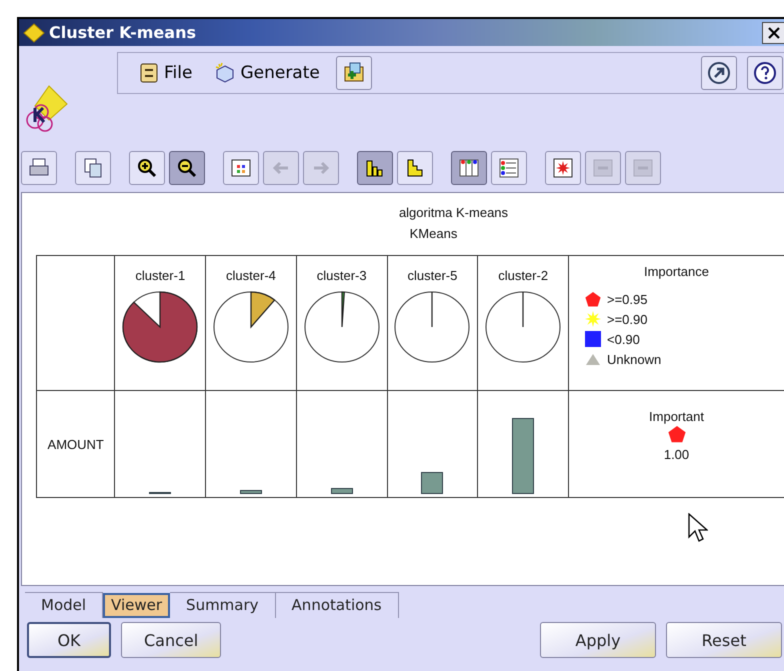  Describe the element at coordinates (225, 73) in the screenshot. I see `hexagon-icon` at that location.